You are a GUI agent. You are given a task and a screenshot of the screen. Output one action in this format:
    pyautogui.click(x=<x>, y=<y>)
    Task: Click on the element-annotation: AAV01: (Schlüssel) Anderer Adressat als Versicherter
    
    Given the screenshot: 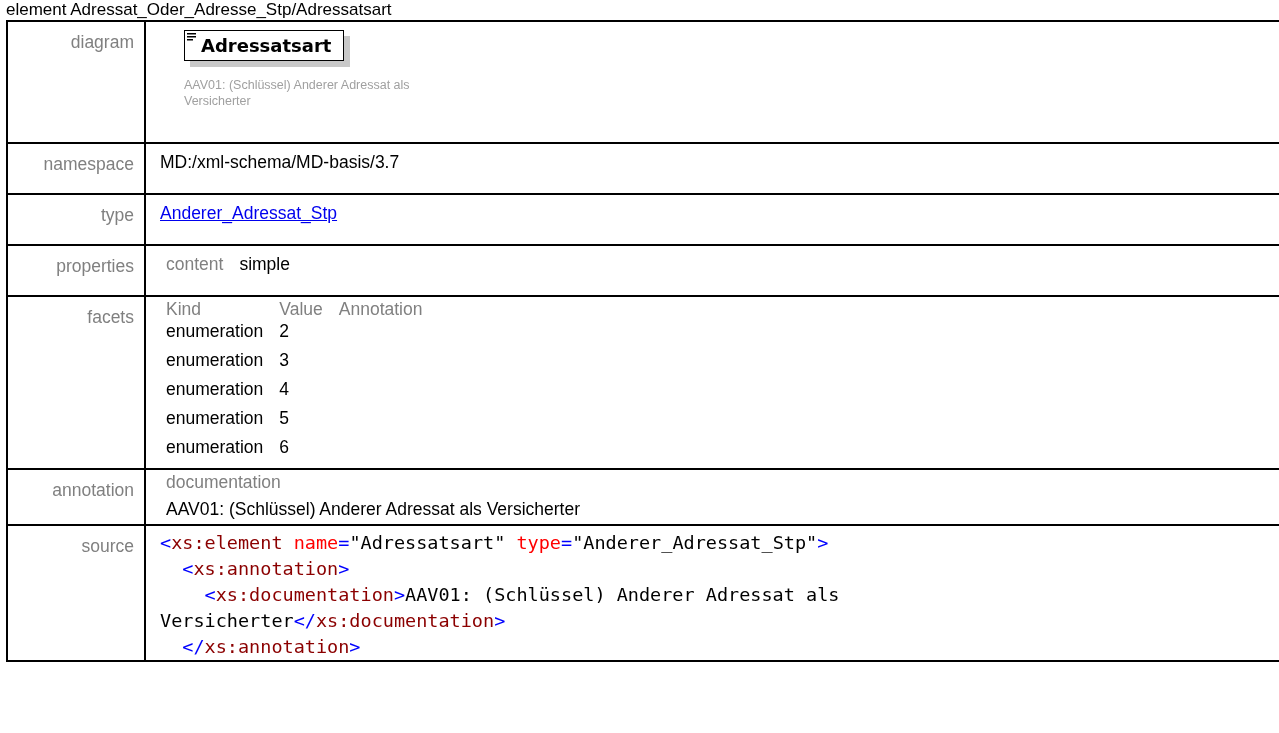 What is the action you would take?
    pyautogui.click(x=297, y=93)
    